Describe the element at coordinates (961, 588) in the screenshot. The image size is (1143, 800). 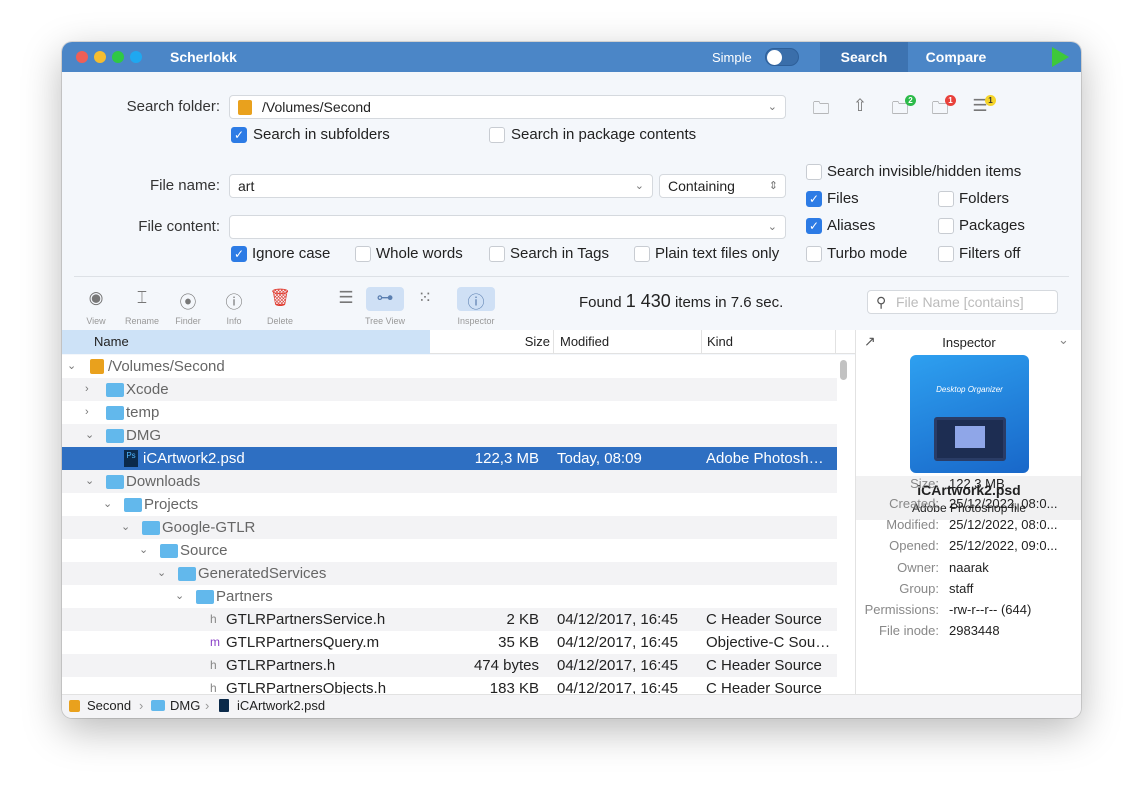
I see `inspector-field-value: staff` at that location.